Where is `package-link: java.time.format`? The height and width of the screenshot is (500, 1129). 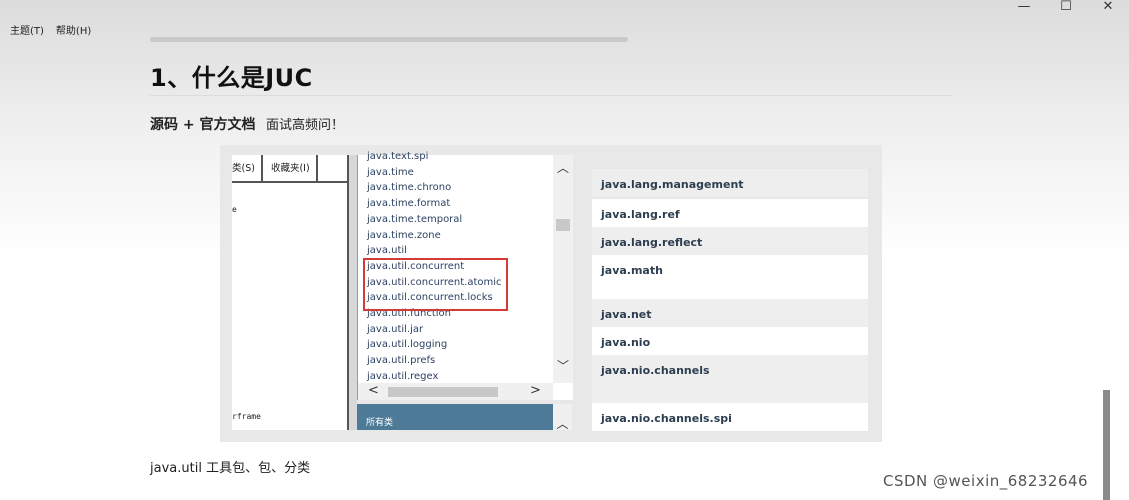 package-link: java.time.format is located at coordinates (434, 204).